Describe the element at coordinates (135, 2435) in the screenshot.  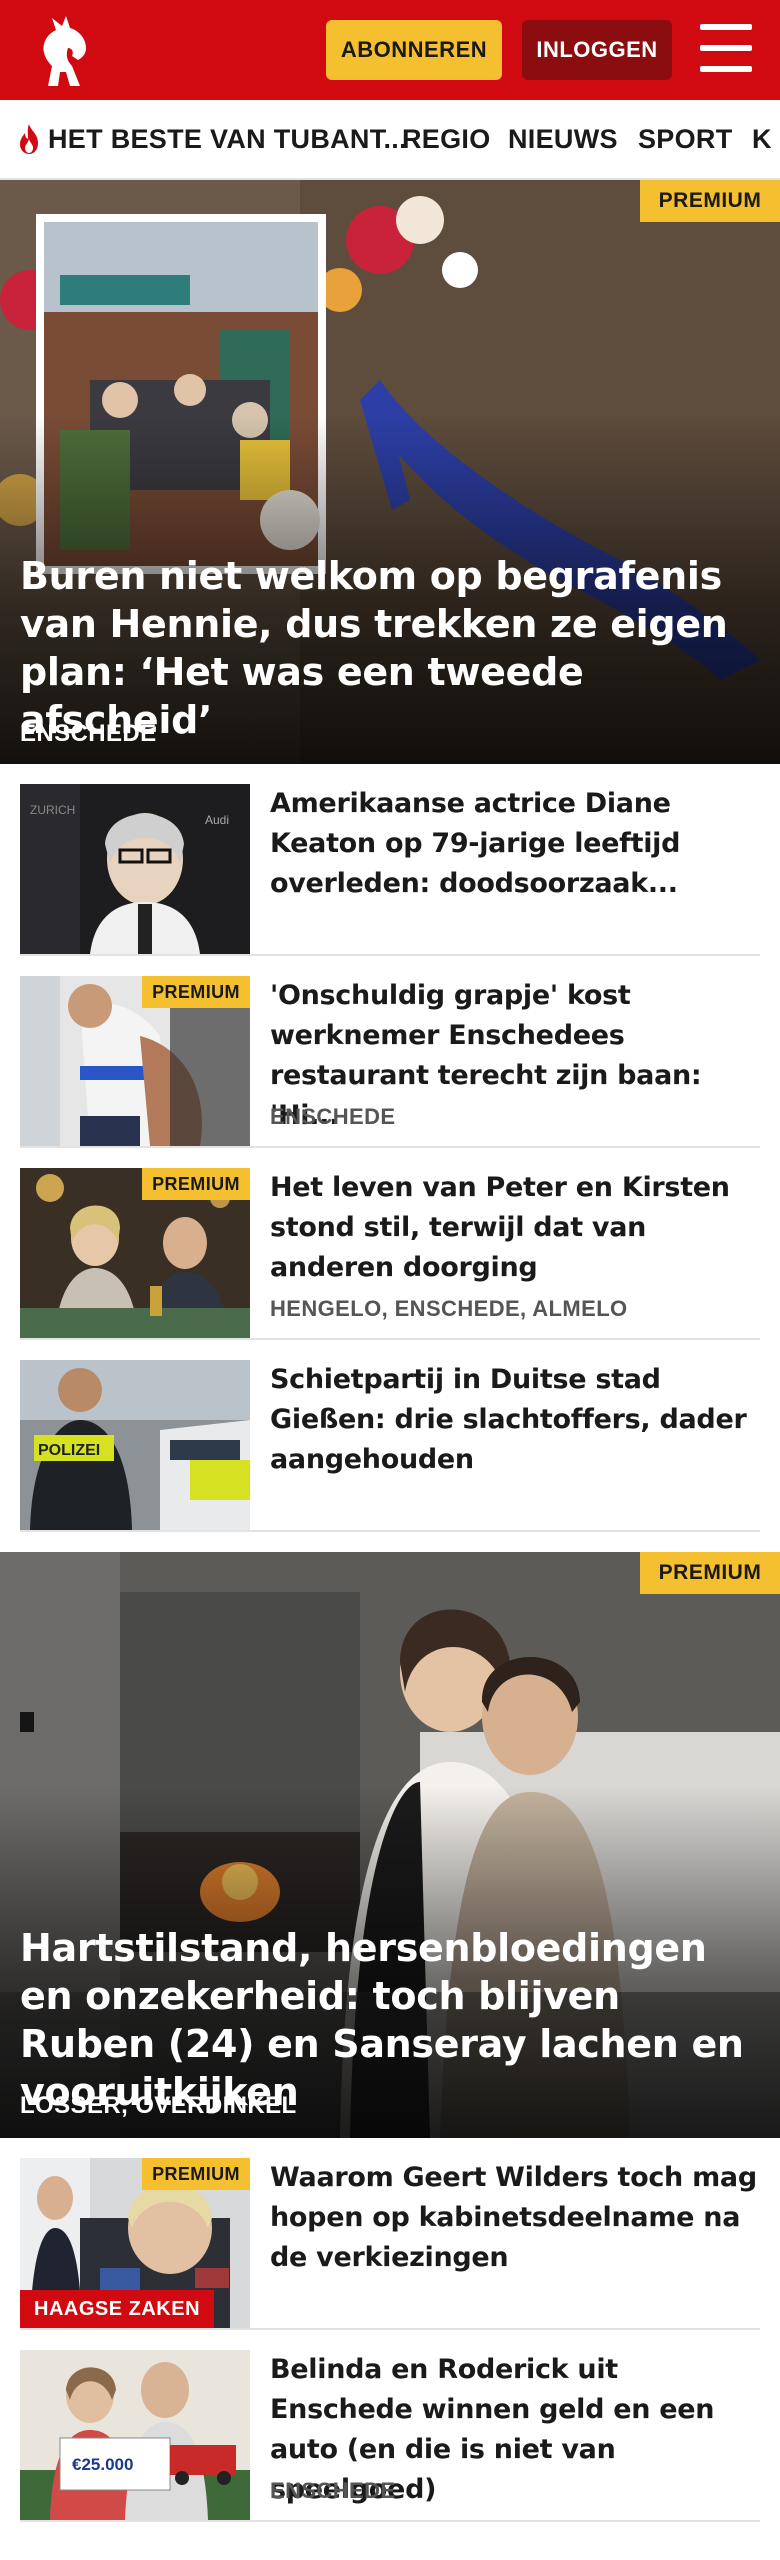
I see `thumbnail-lottery-winners: €25.000` at that location.